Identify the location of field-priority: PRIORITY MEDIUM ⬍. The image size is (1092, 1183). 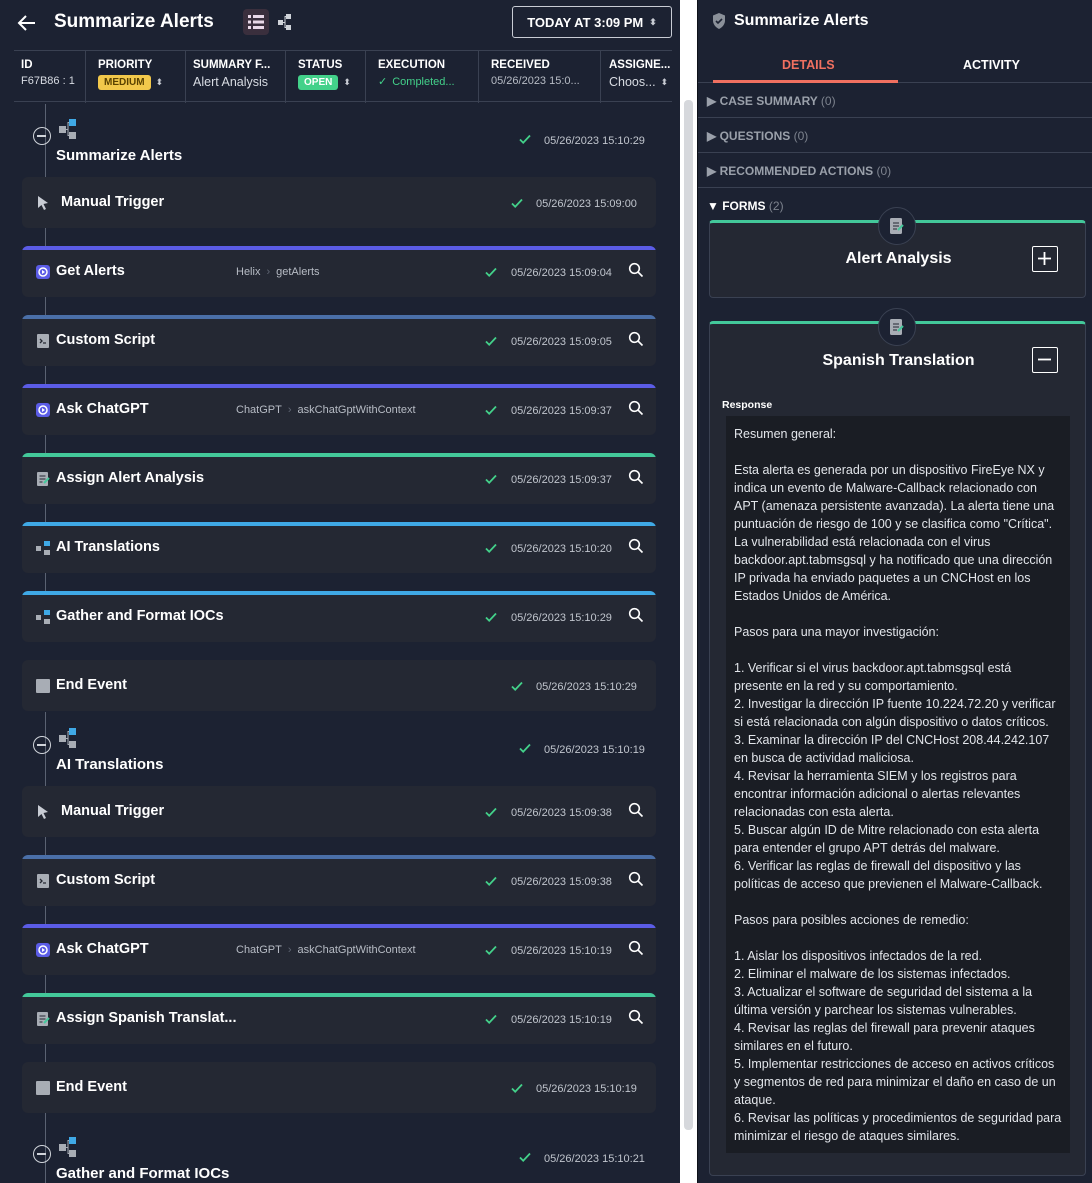
(136, 77).